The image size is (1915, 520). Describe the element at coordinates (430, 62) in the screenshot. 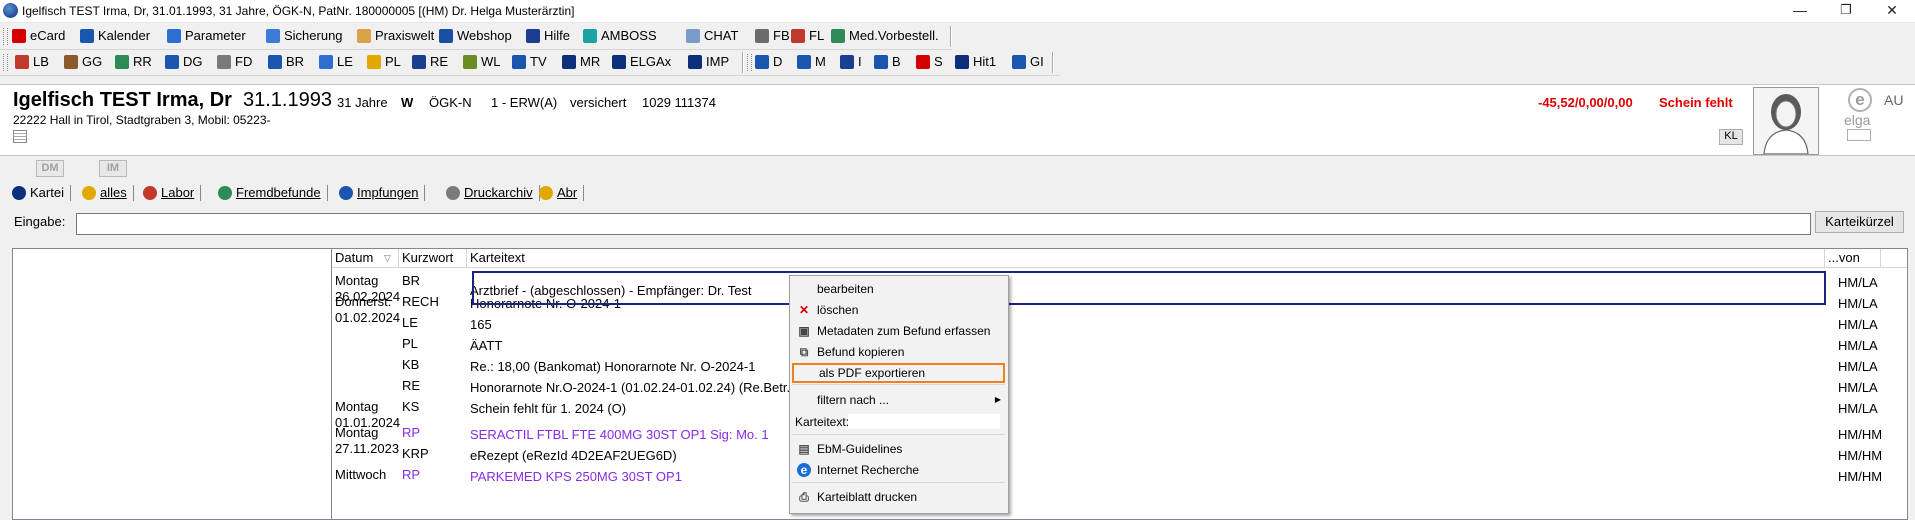

I see `toolbar-button-re: RE` at that location.